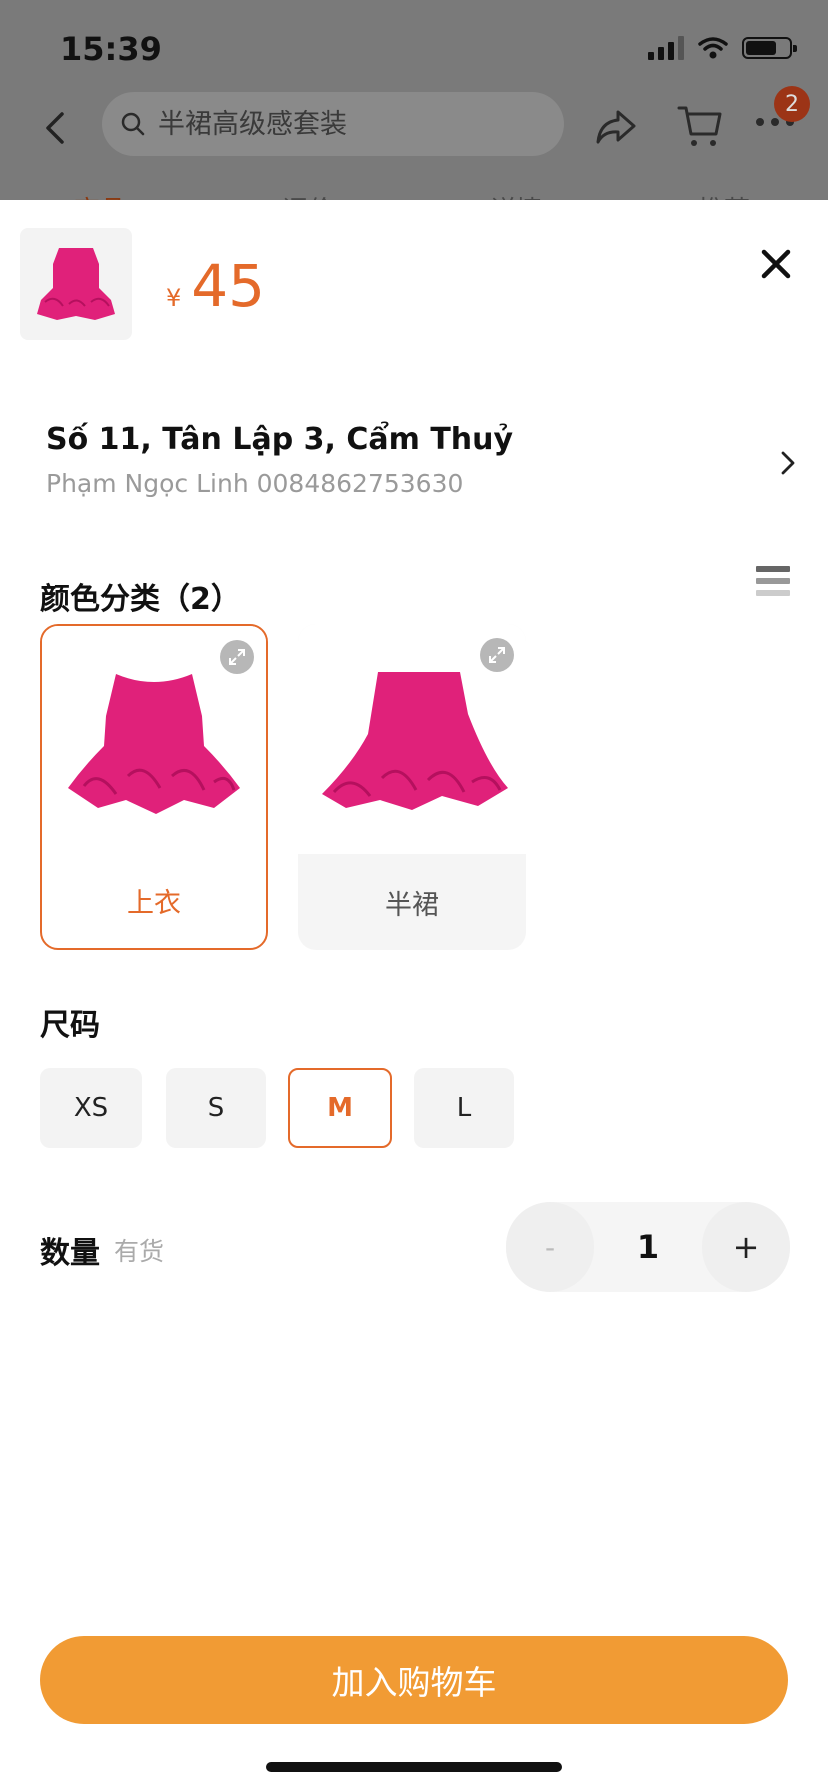  I want to click on stock-status: 有货, so click(139, 1251).